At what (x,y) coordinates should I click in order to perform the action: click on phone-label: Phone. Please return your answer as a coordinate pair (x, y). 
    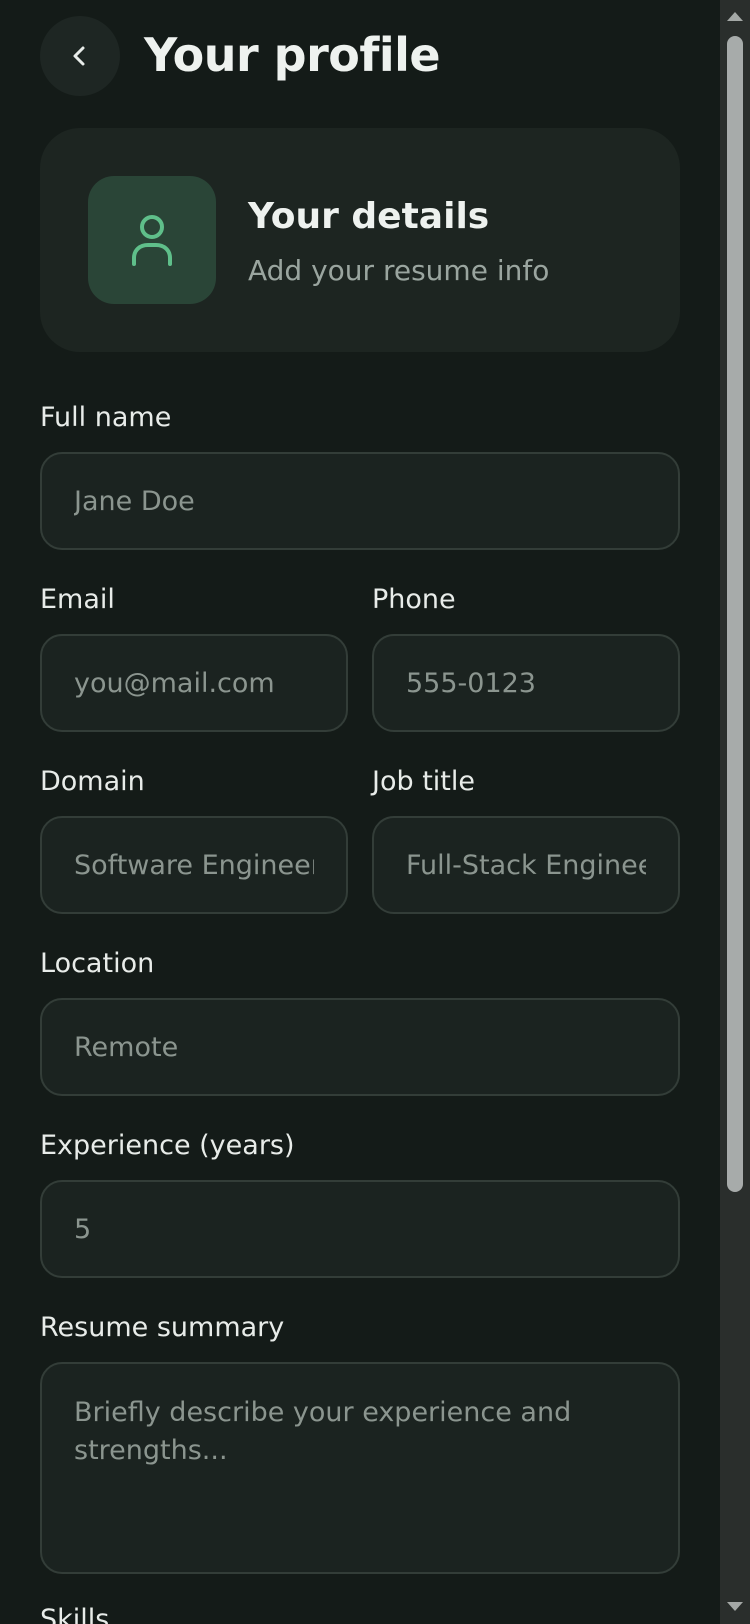
    Looking at the image, I should click on (414, 599).